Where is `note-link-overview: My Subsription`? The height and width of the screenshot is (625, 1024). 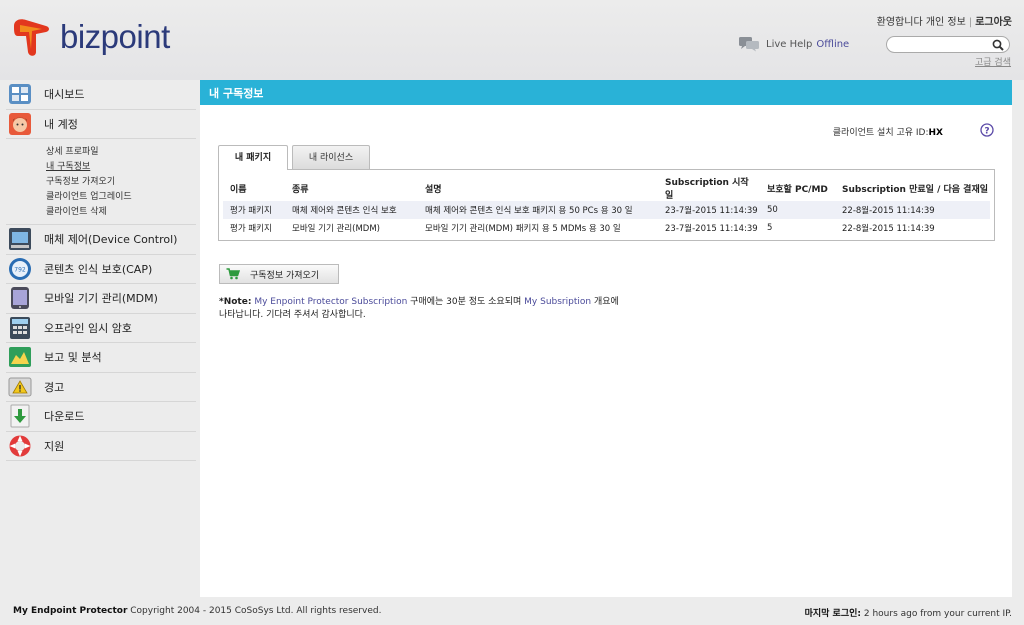 note-link-overview: My Subsription is located at coordinates (557, 302).